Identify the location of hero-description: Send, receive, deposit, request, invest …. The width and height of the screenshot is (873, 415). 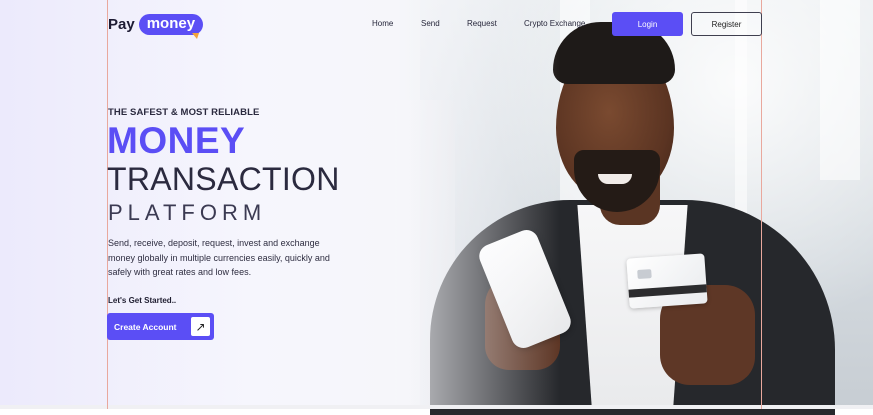
(219, 257).